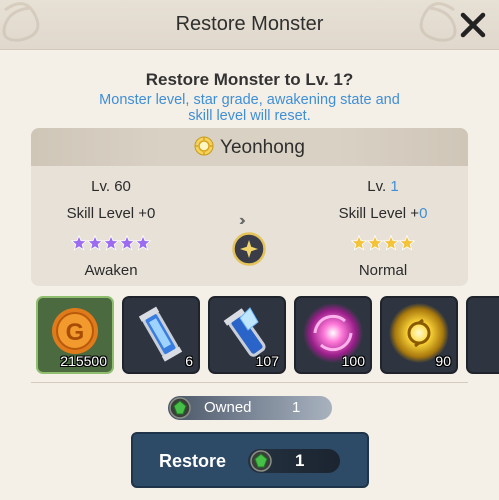  I want to click on title-bar: Restore Monster, so click(249, 25).